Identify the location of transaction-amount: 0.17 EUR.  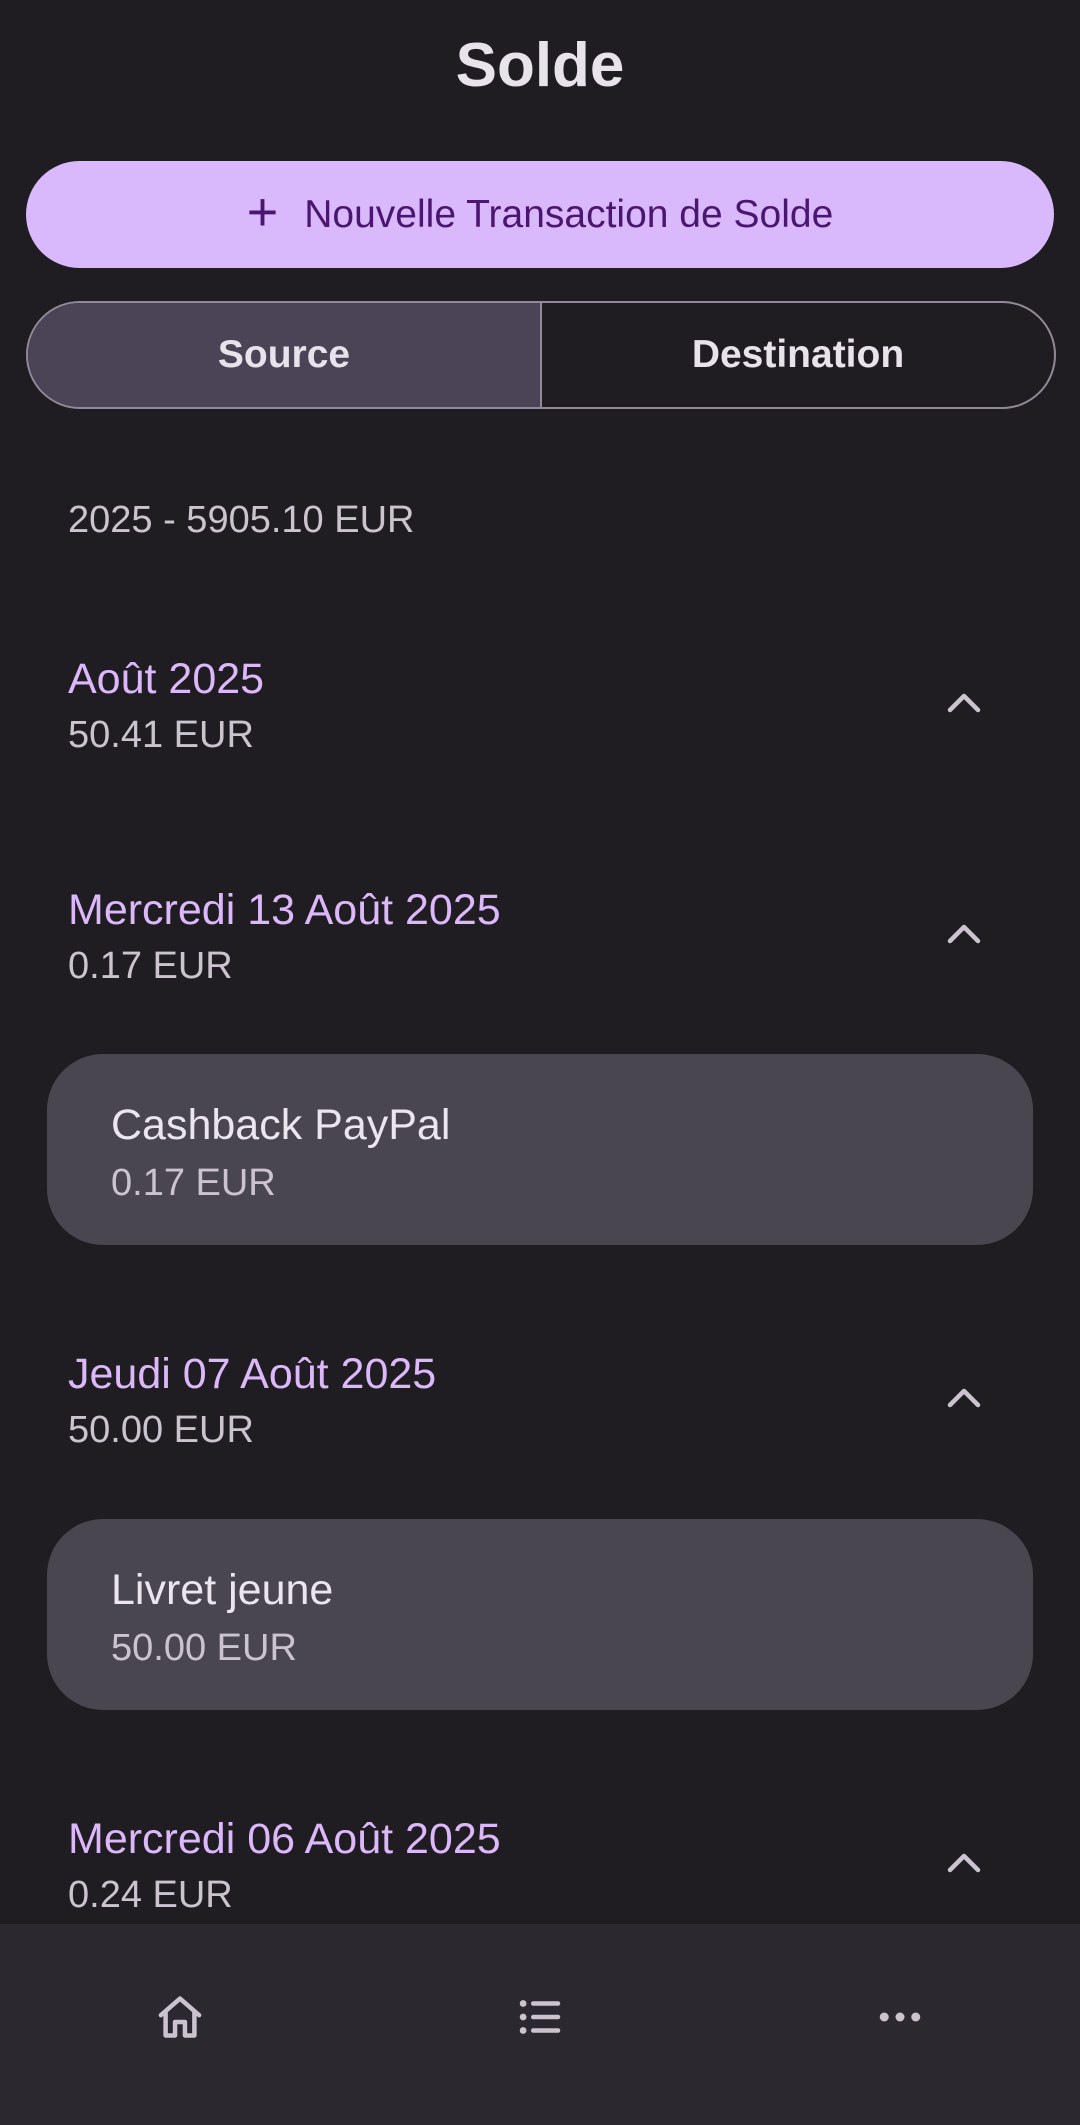
(193, 1183).